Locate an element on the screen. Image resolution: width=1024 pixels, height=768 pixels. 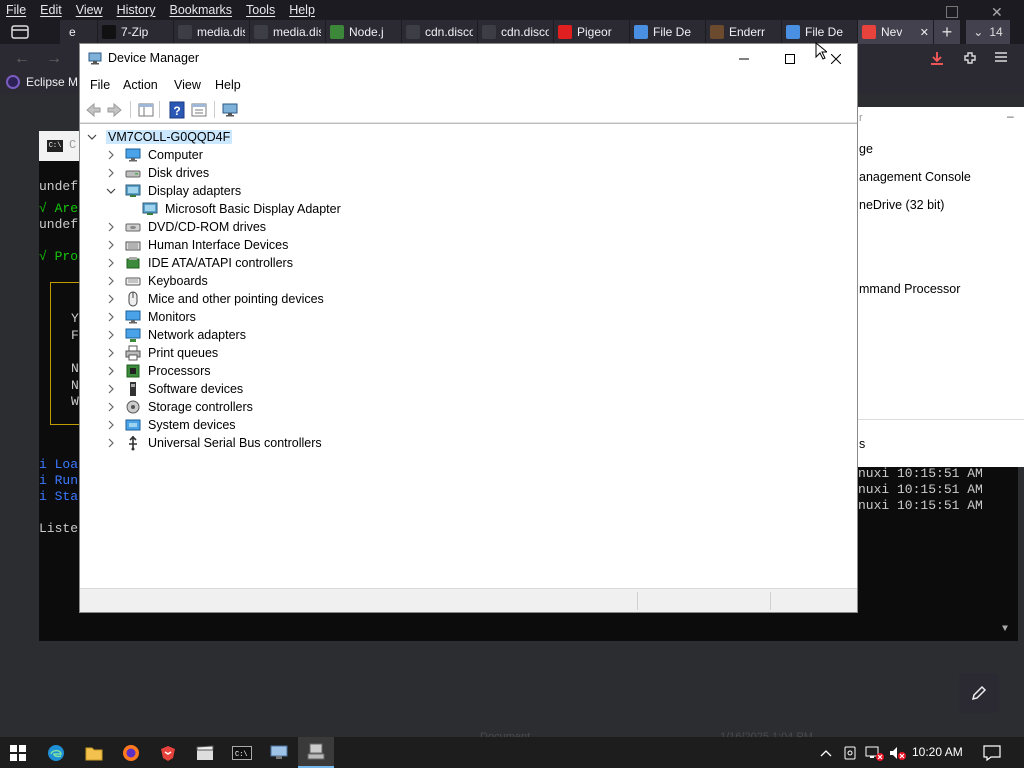
mmc-list-item: mmand Processor is located at coordinates (909, 289).